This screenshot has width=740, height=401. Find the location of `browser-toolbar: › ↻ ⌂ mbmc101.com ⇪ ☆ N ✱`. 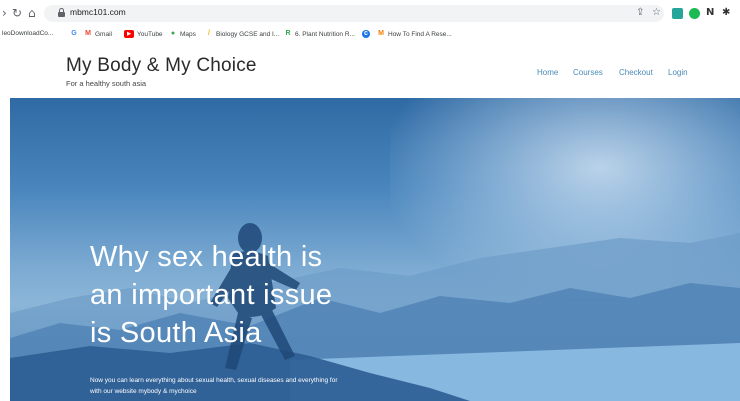

browser-toolbar: › ↻ ⌂ mbmc101.com ⇪ ☆ N ✱ is located at coordinates (370, 14).